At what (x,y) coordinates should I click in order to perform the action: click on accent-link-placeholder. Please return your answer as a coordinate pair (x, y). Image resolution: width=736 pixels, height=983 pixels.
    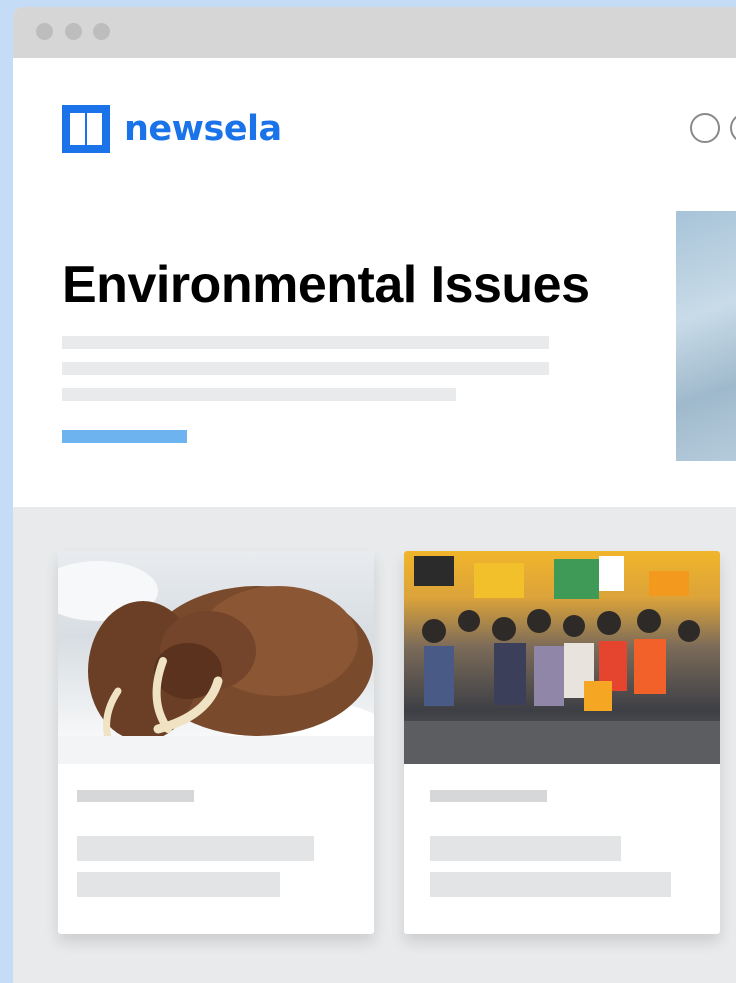
    Looking at the image, I should click on (124, 436).